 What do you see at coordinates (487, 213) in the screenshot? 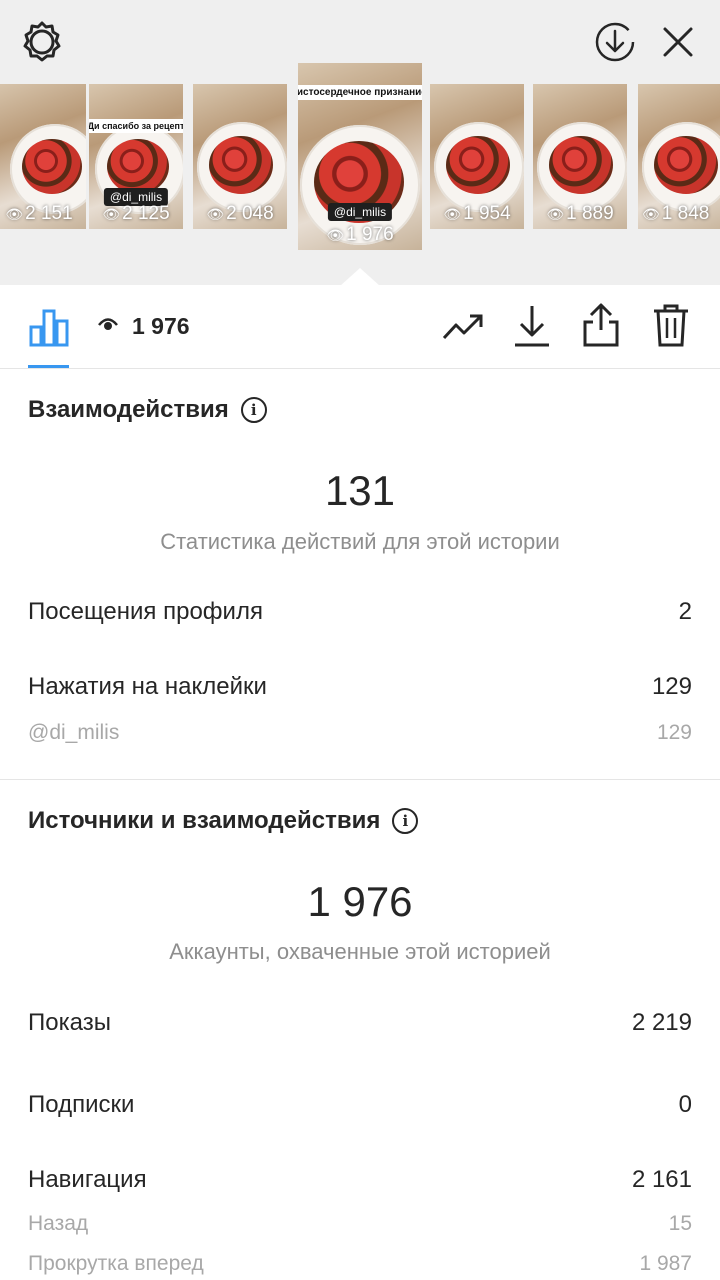
I see `story-view-count: 1 954` at bounding box center [487, 213].